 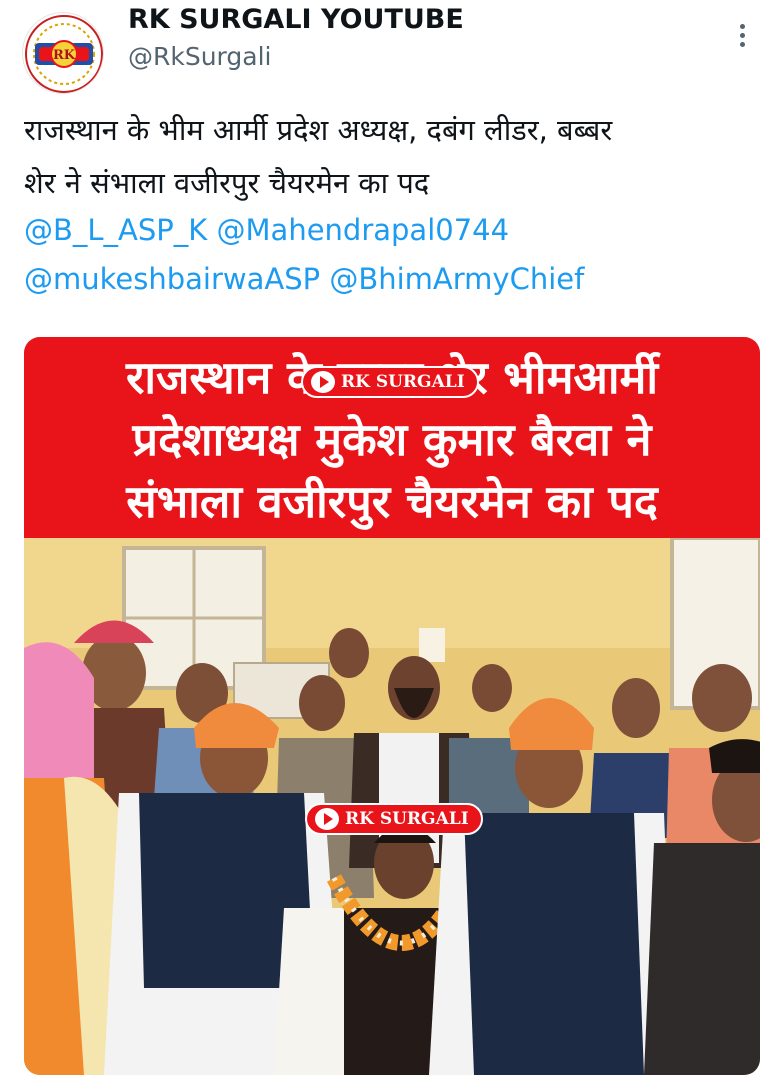 What do you see at coordinates (172, 279) in the screenshot?
I see `mention-link: @mukeshbairwaASP` at bounding box center [172, 279].